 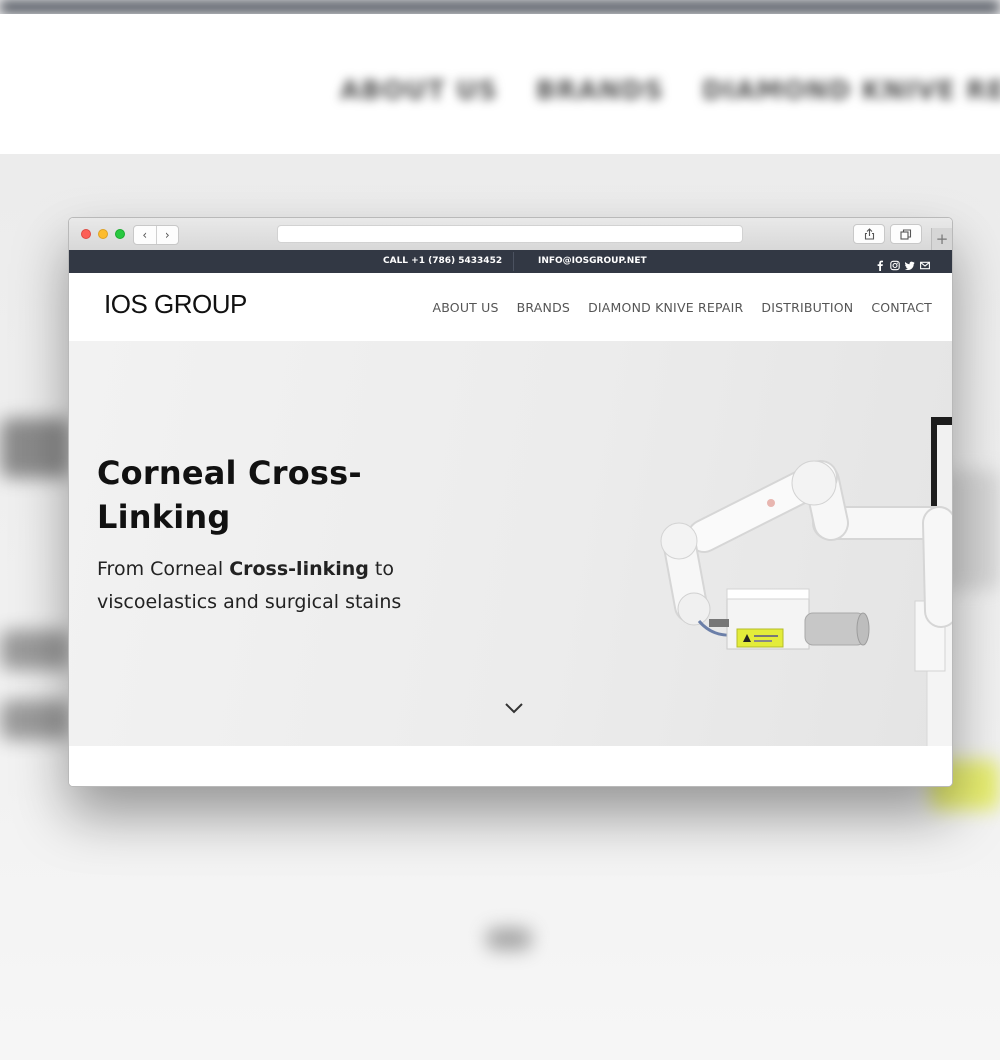 I want to click on crosslinking-device-image, so click(x=806, y=581).